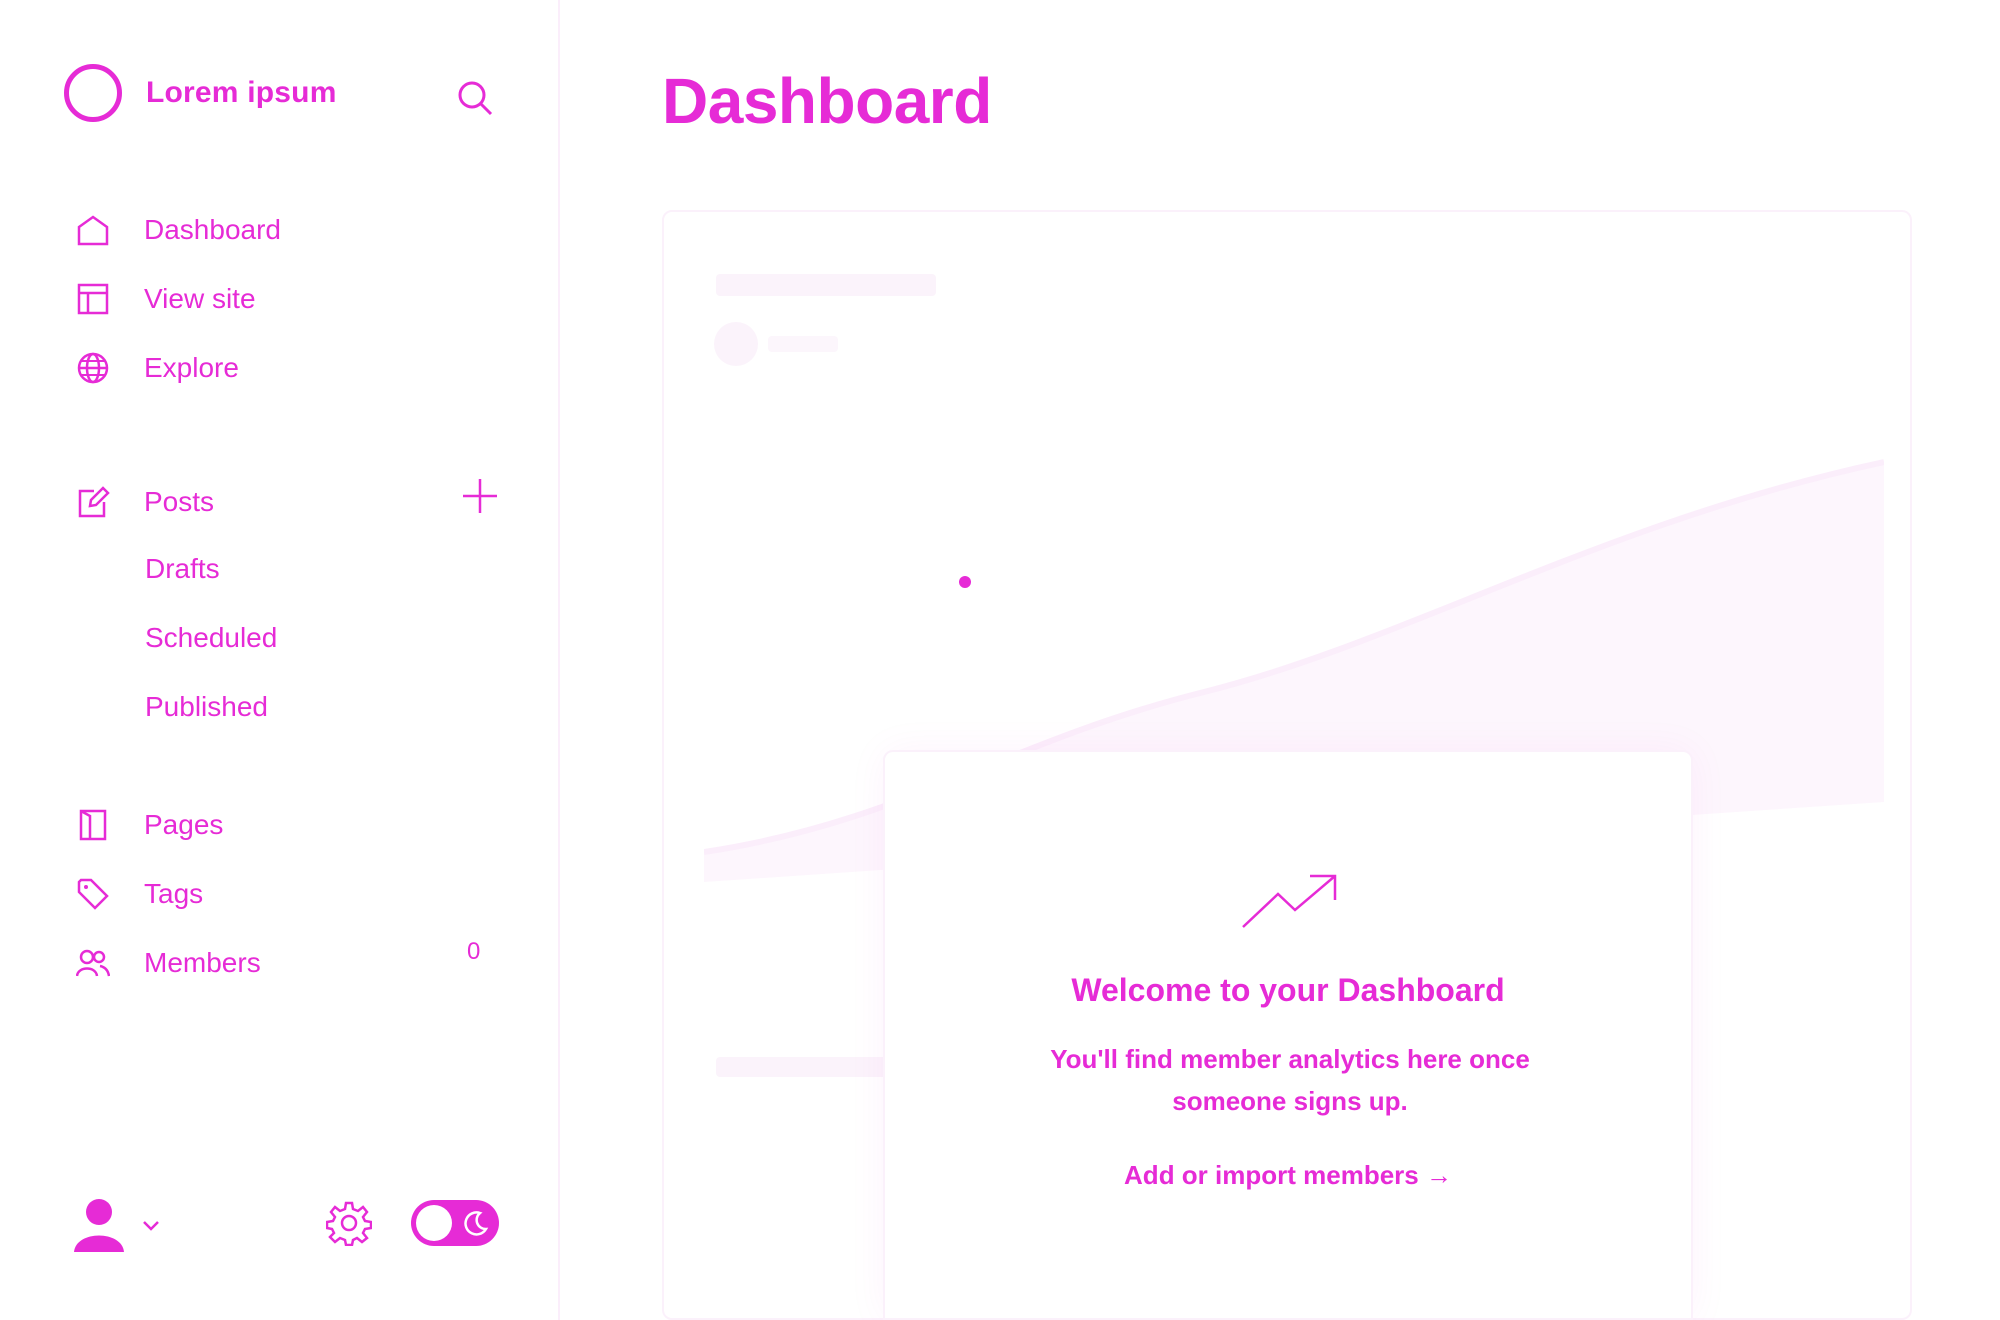 The width and height of the screenshot is (2000, 1320). What do you see at coordinates (475, 98) in the screenshot?
I see `search-icon` at bounding box center [475, 98].